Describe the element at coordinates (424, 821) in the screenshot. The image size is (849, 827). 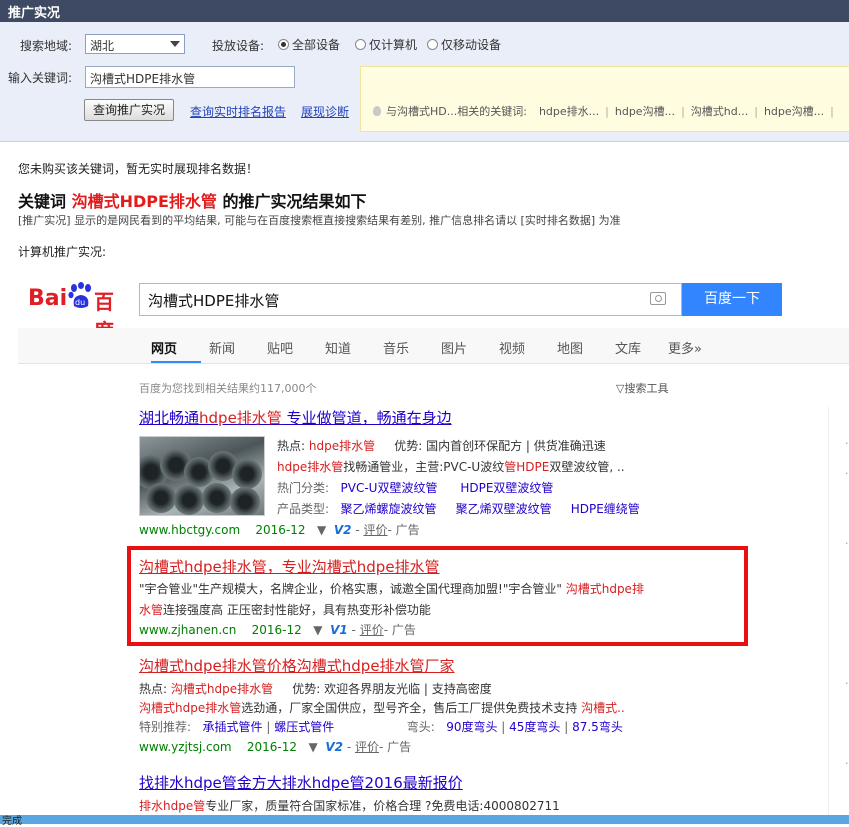
I see `status-bar: 完成` at that location.